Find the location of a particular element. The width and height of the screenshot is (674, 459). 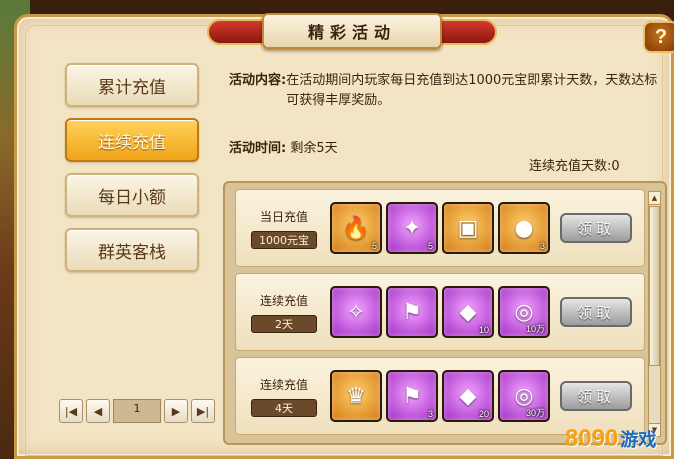

category-tabs: 累计充值 连续充值 每日小额 群英客栈 is located at coordinates (132, 173).